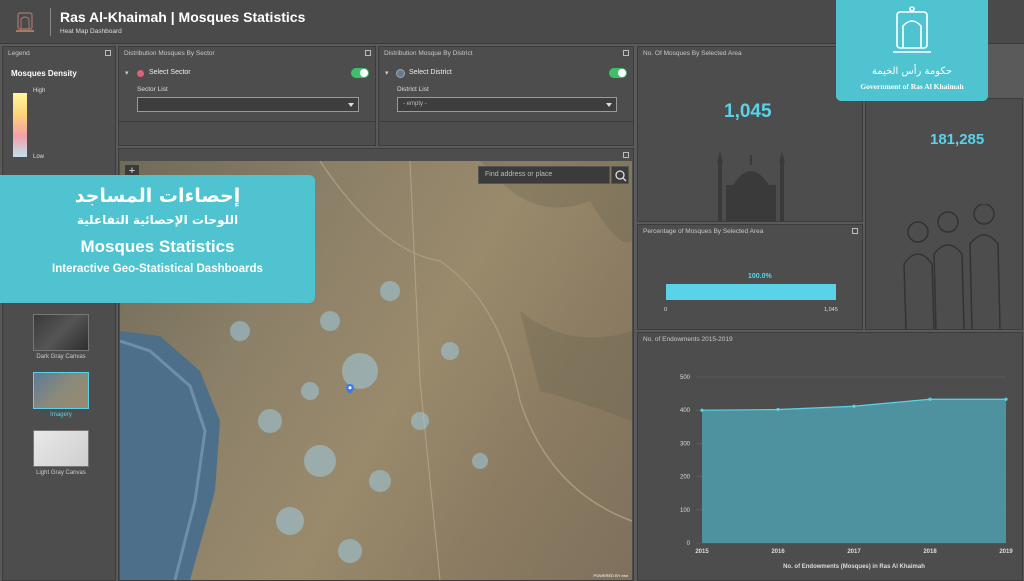 The image size is (1024, 581). I want to click on total-count-value: 181,285, so click(957, 139).